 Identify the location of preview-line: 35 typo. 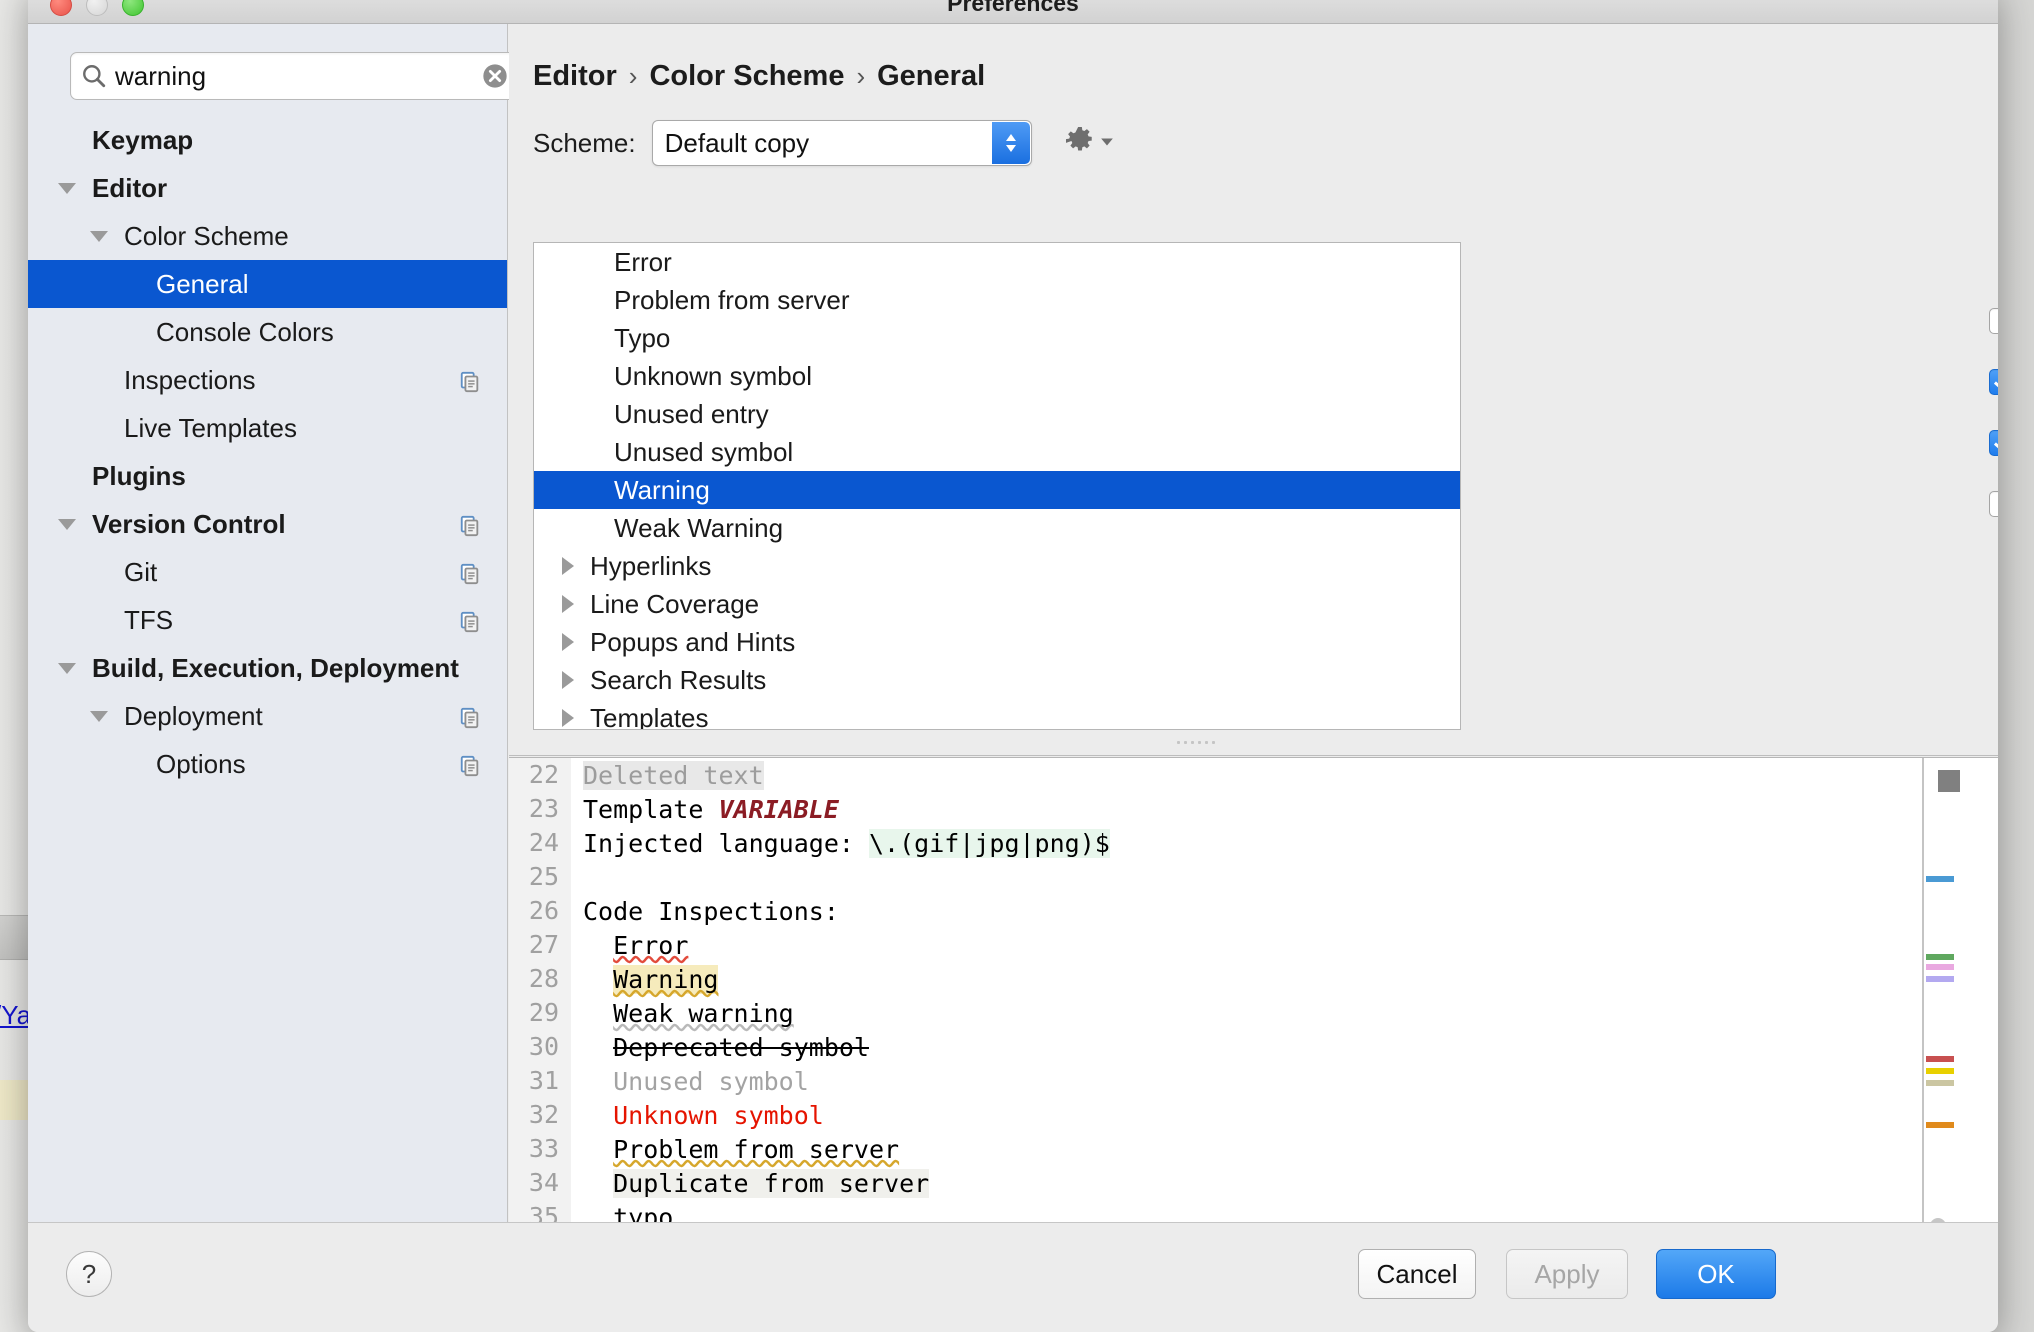
(1253, 1211).